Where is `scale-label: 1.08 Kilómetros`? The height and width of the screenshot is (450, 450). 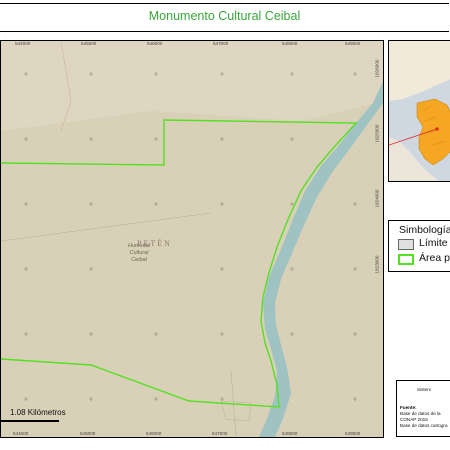 scale-label: 1.08 Kilómetros is located at coordinates (38, 412).